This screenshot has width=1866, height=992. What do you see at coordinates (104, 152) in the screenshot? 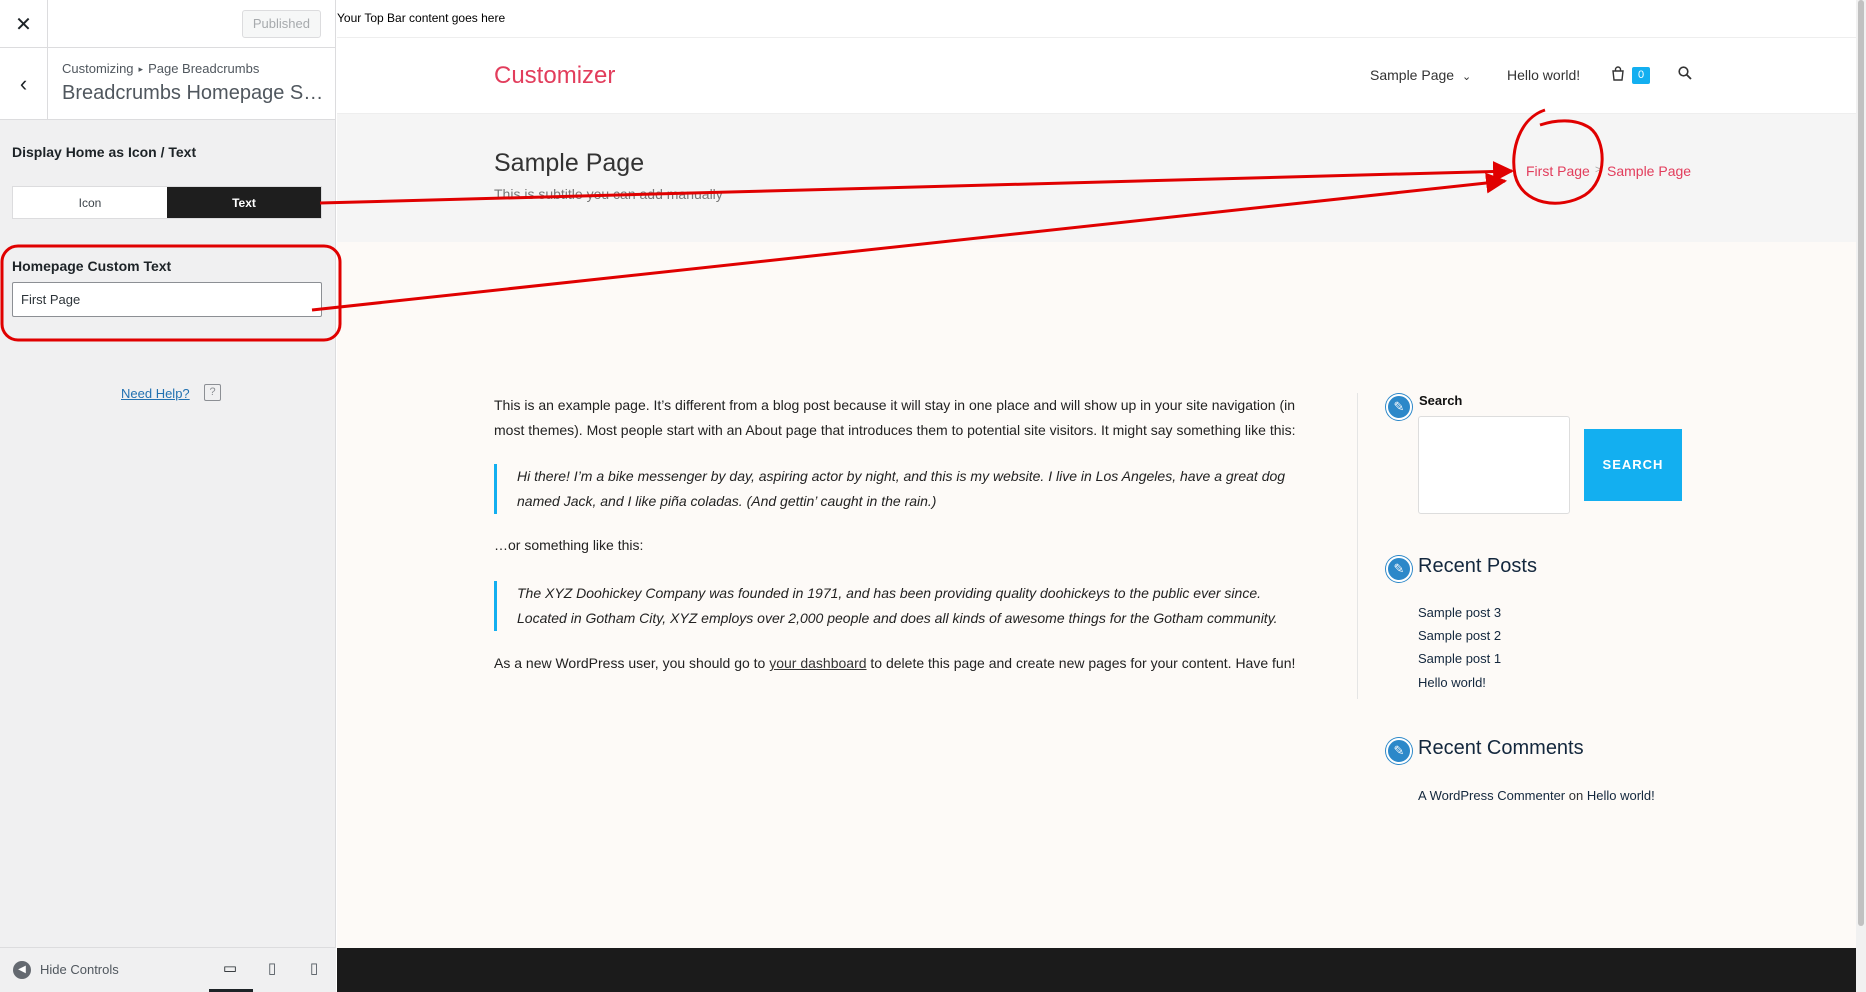
I see `display-home-label: Display Home as Icon / Text` at bounding box center [104, 152].